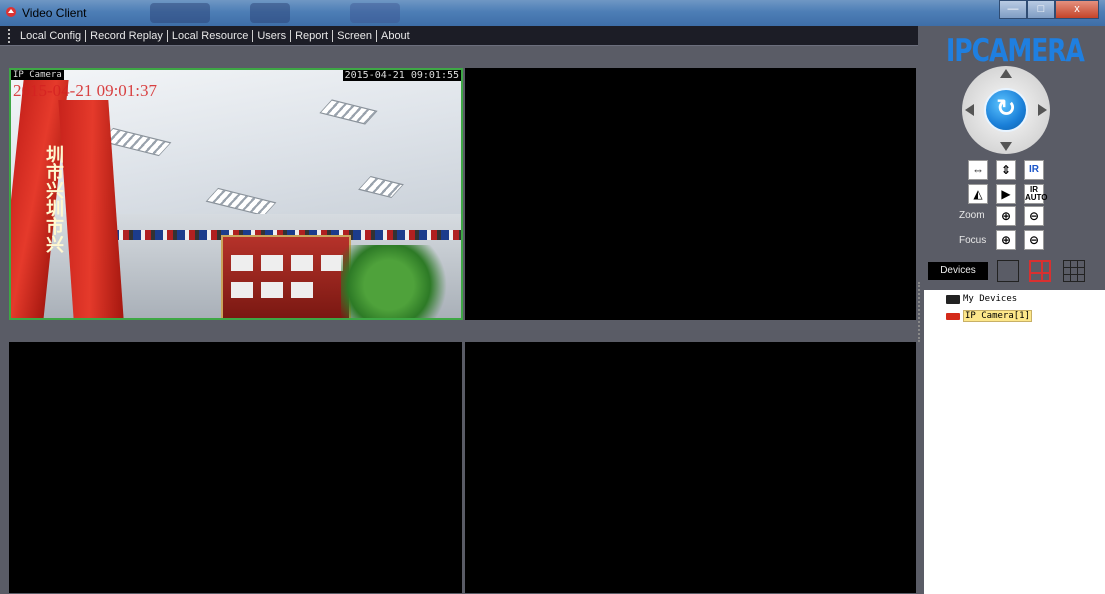 This screenshot has height=594, width=1105. I want to click on camera-icon, so click(953, 316).